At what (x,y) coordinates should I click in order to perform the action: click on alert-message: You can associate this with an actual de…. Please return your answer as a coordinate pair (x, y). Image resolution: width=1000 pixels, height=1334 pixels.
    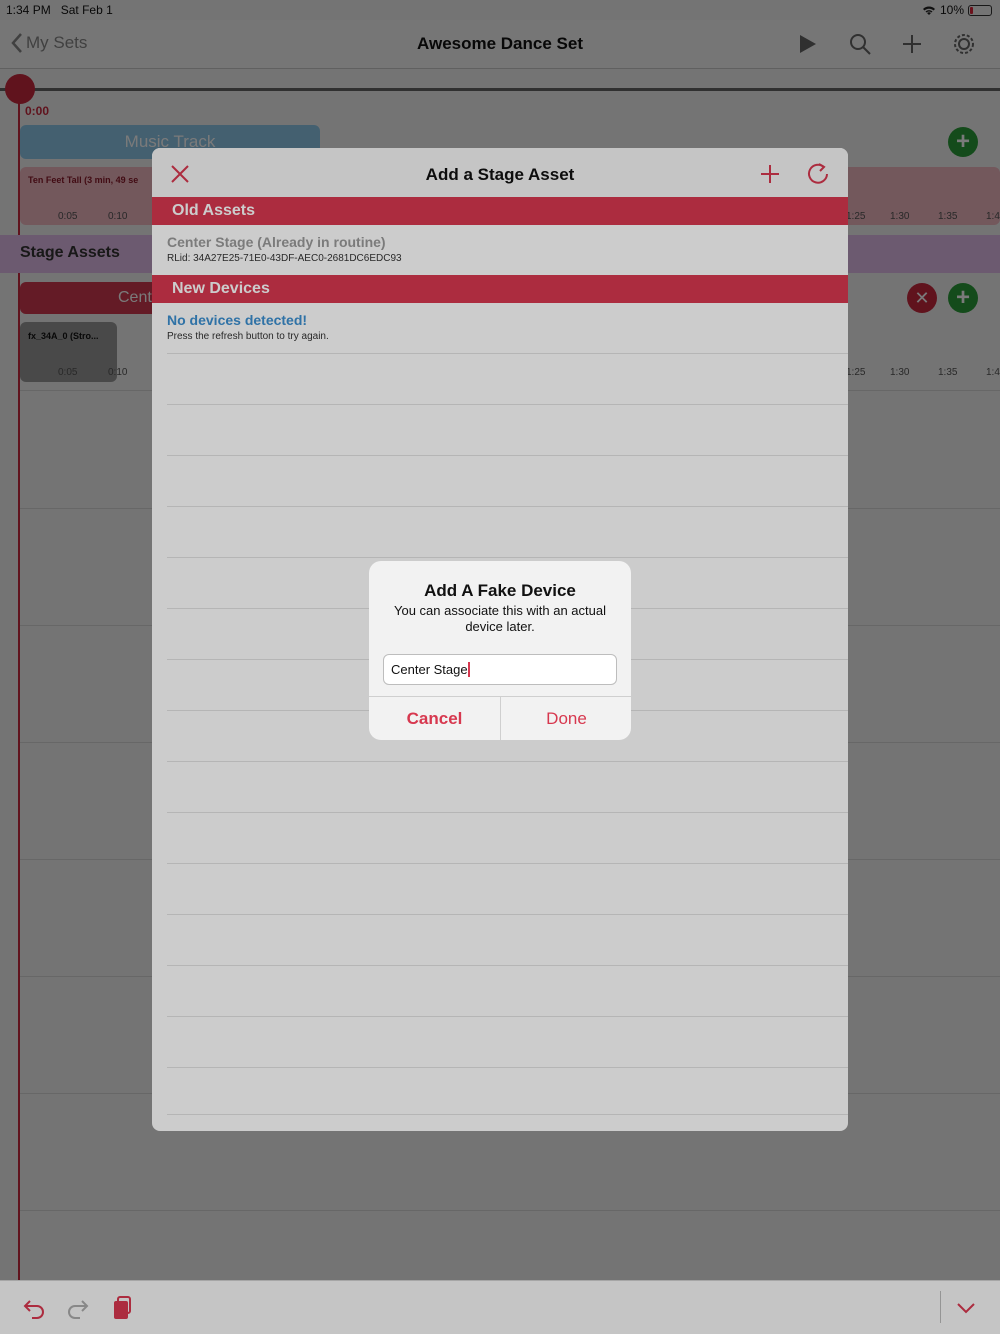
    Looking at the image, I should click on (500, 618).